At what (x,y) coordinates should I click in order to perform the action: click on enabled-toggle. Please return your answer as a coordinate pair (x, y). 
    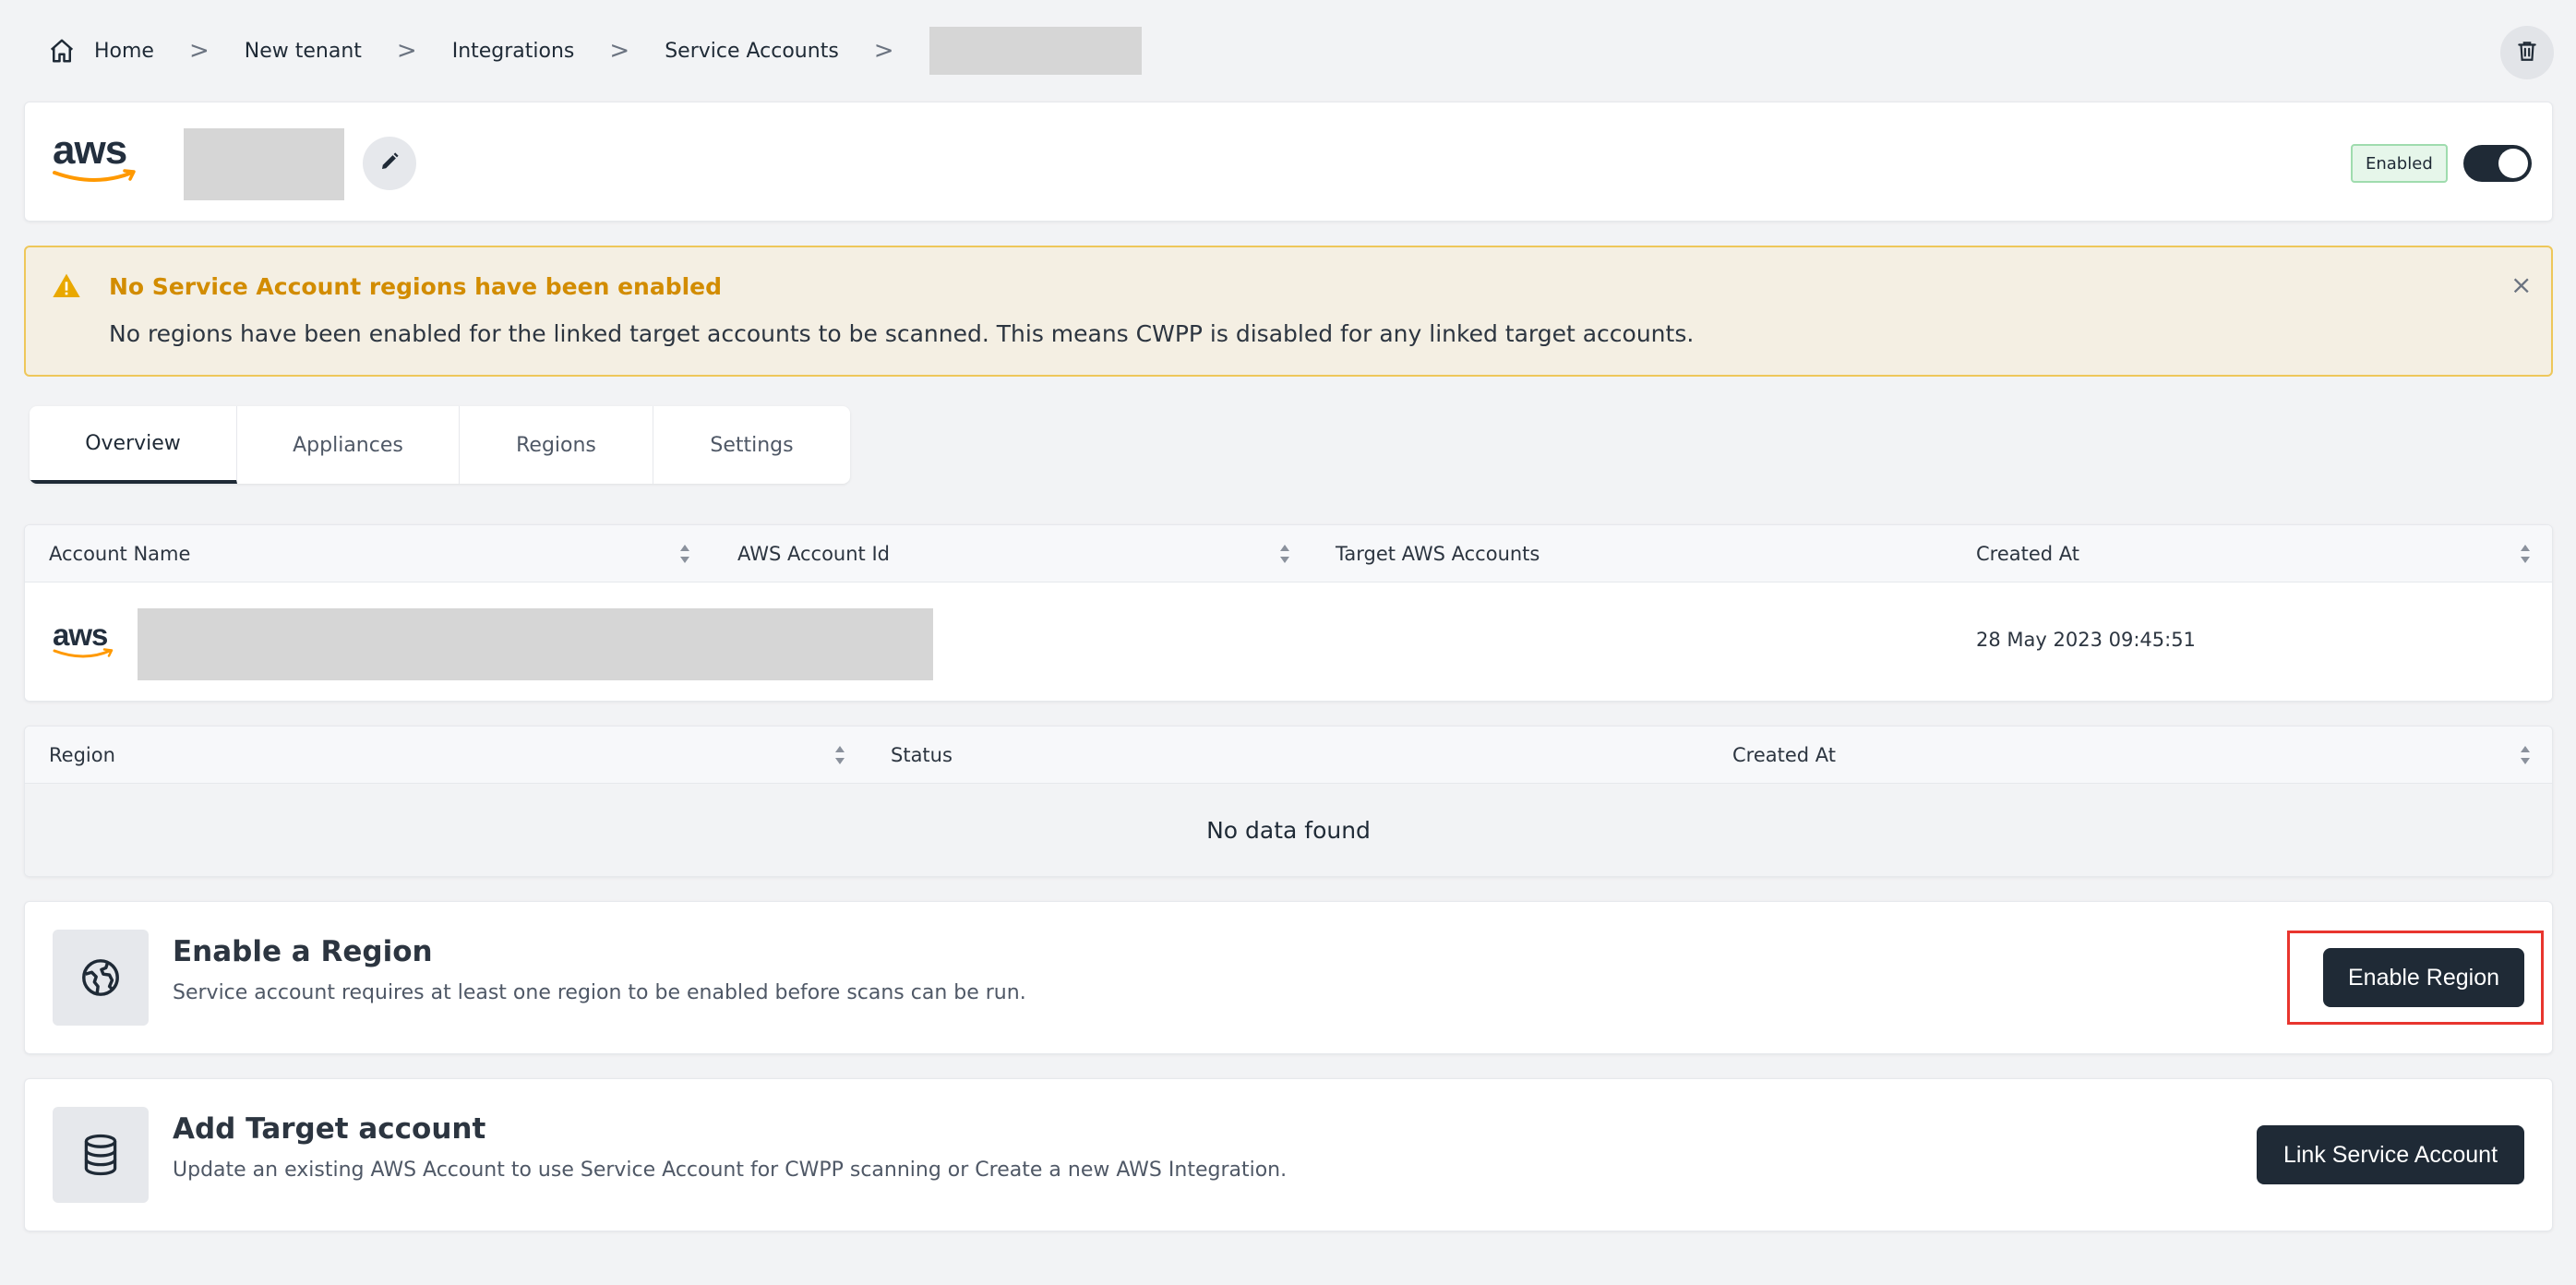
    Looking at the image, I should click on (2497, 163).